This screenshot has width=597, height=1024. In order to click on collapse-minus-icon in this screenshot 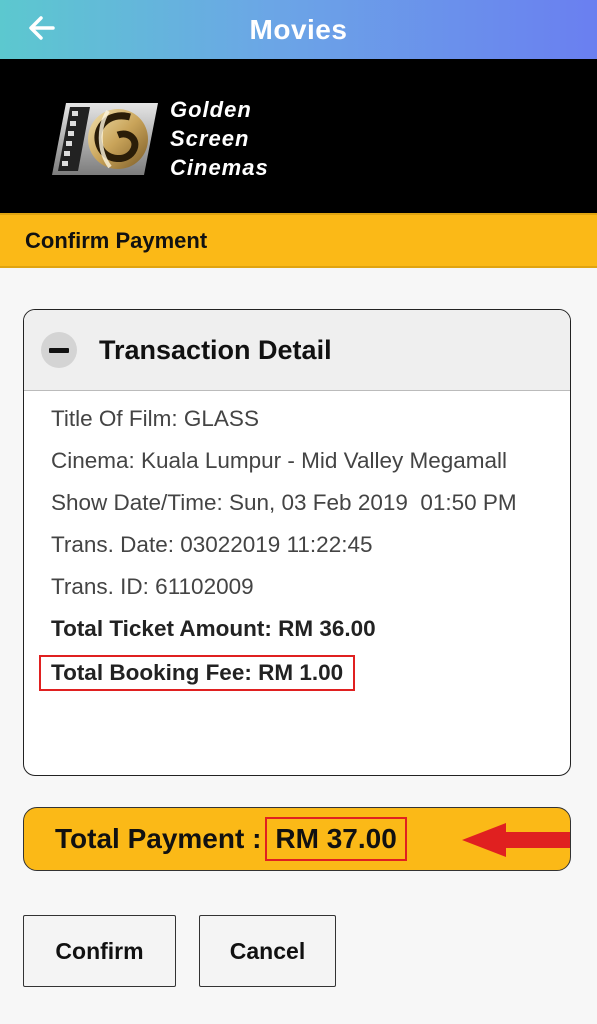, I will do `click(59, 350)`.